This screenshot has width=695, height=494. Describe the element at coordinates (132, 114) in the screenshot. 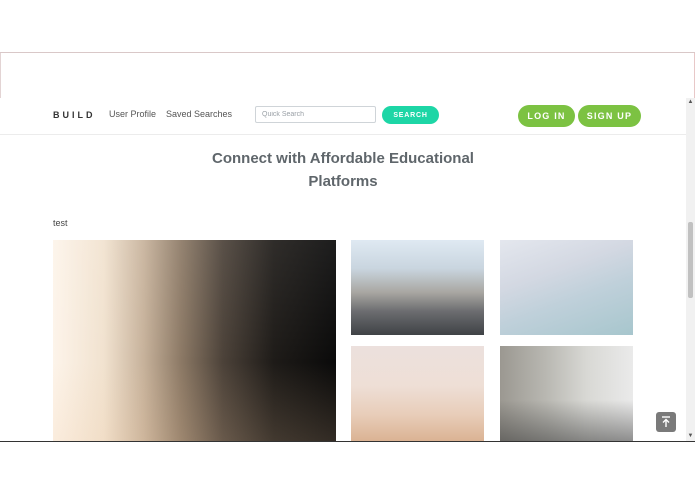

I see `nav-link-user-profile: User Profile` at that location.